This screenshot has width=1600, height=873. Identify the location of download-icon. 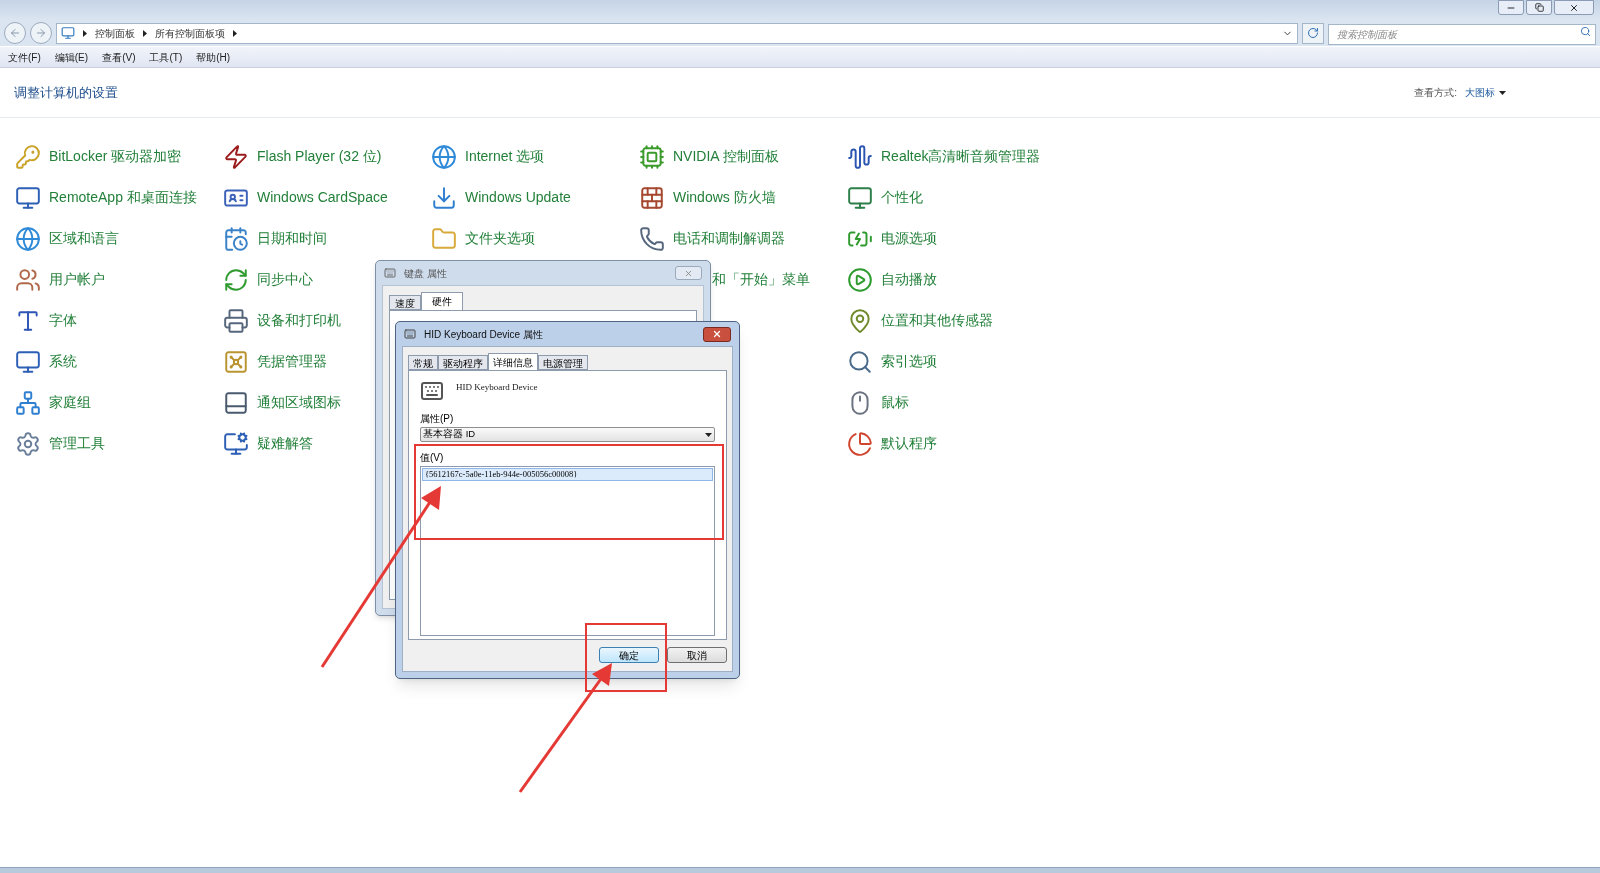
(444, 197).